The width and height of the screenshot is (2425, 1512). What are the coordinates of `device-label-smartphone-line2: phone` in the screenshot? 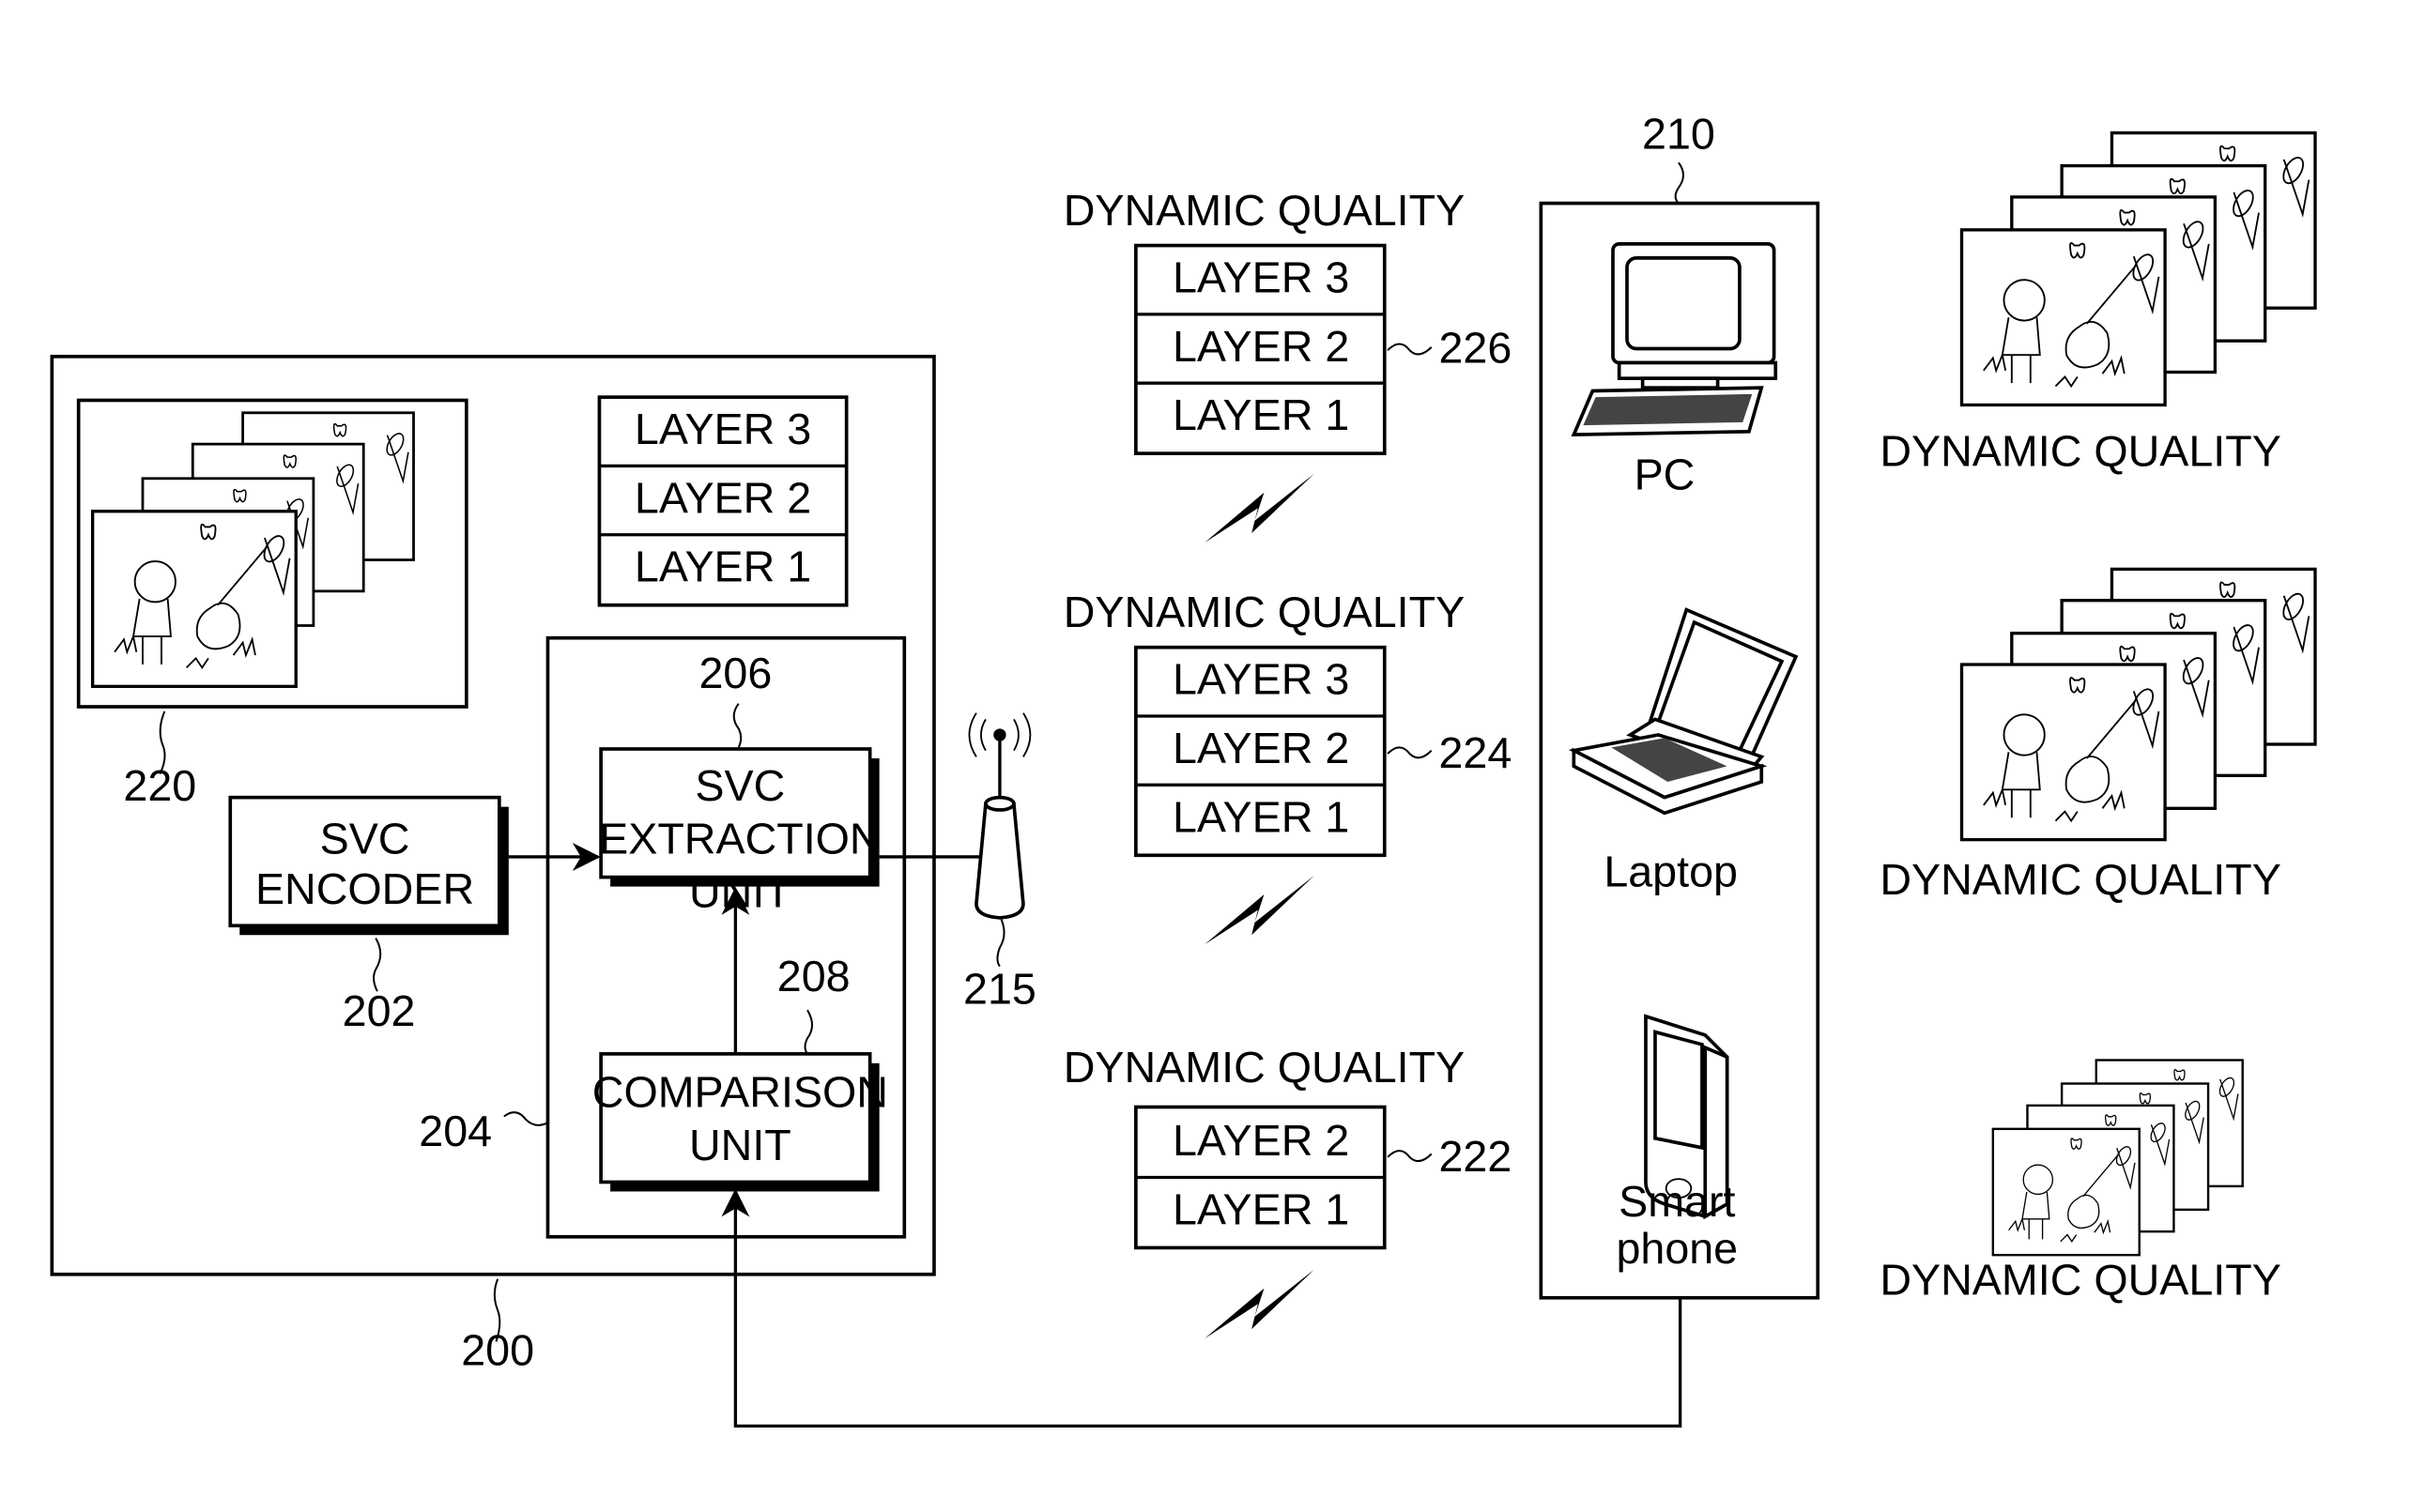 It's located at (1677, 1248).